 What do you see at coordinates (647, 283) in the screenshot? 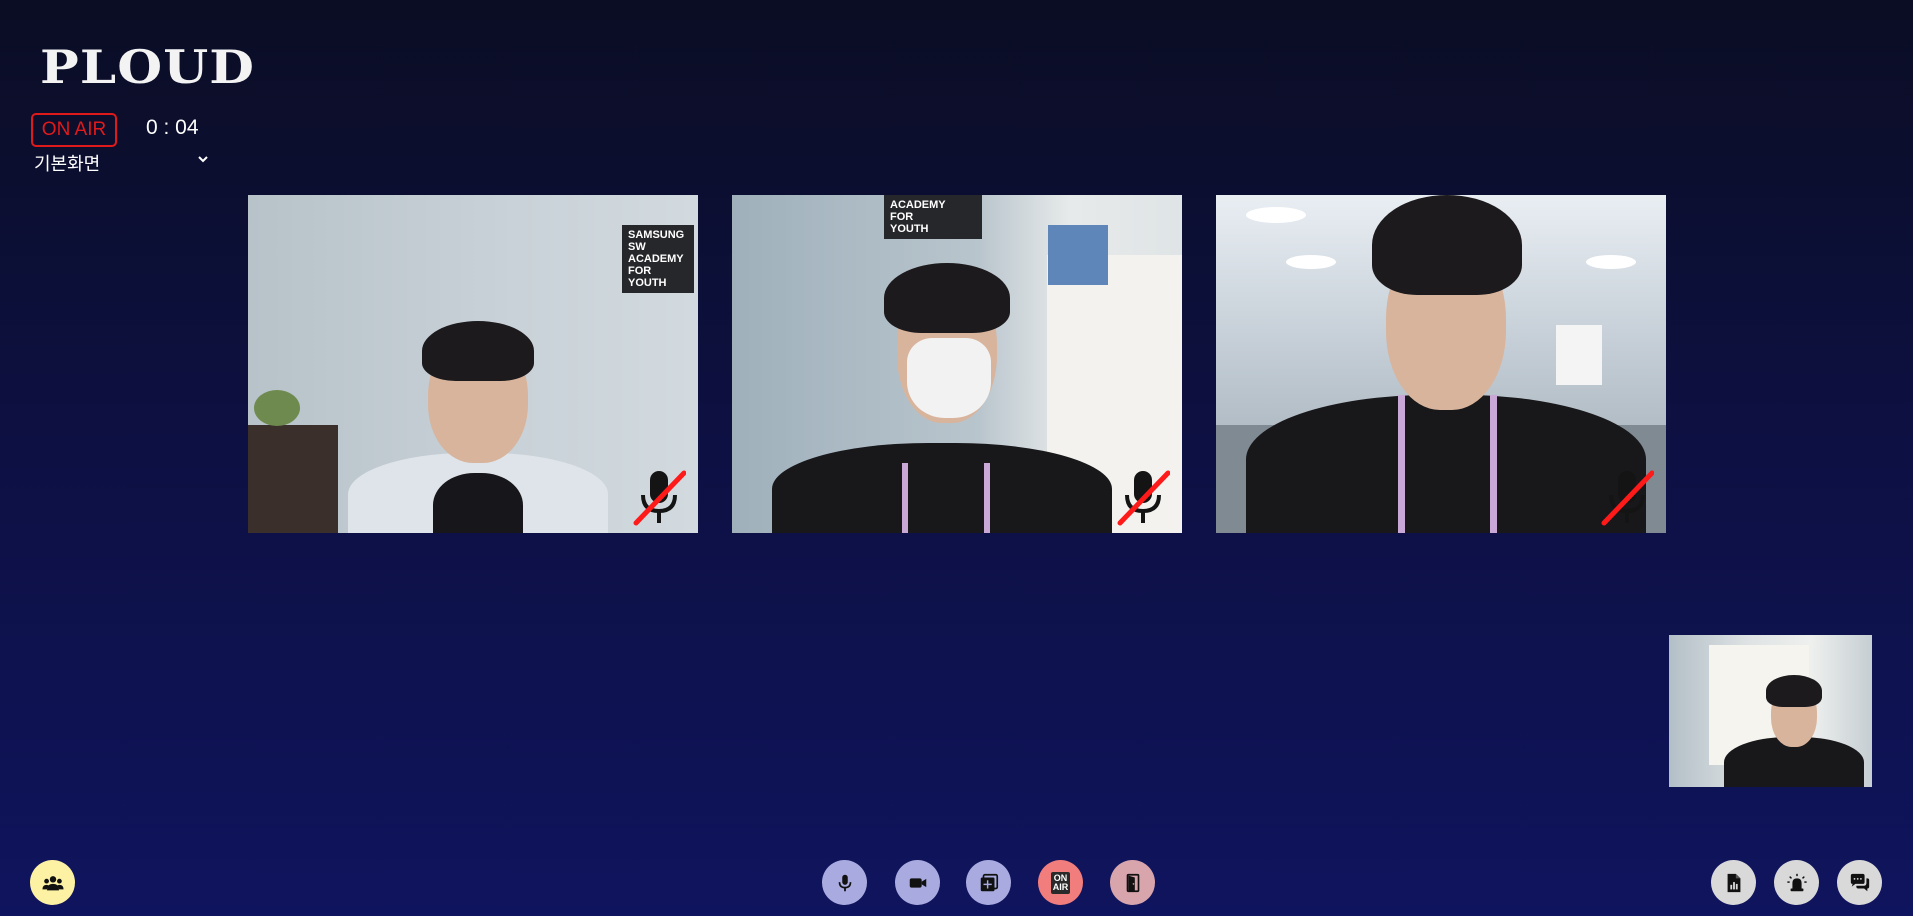
I see `banner-line: YOUTH` at bounding box center [647, 283].